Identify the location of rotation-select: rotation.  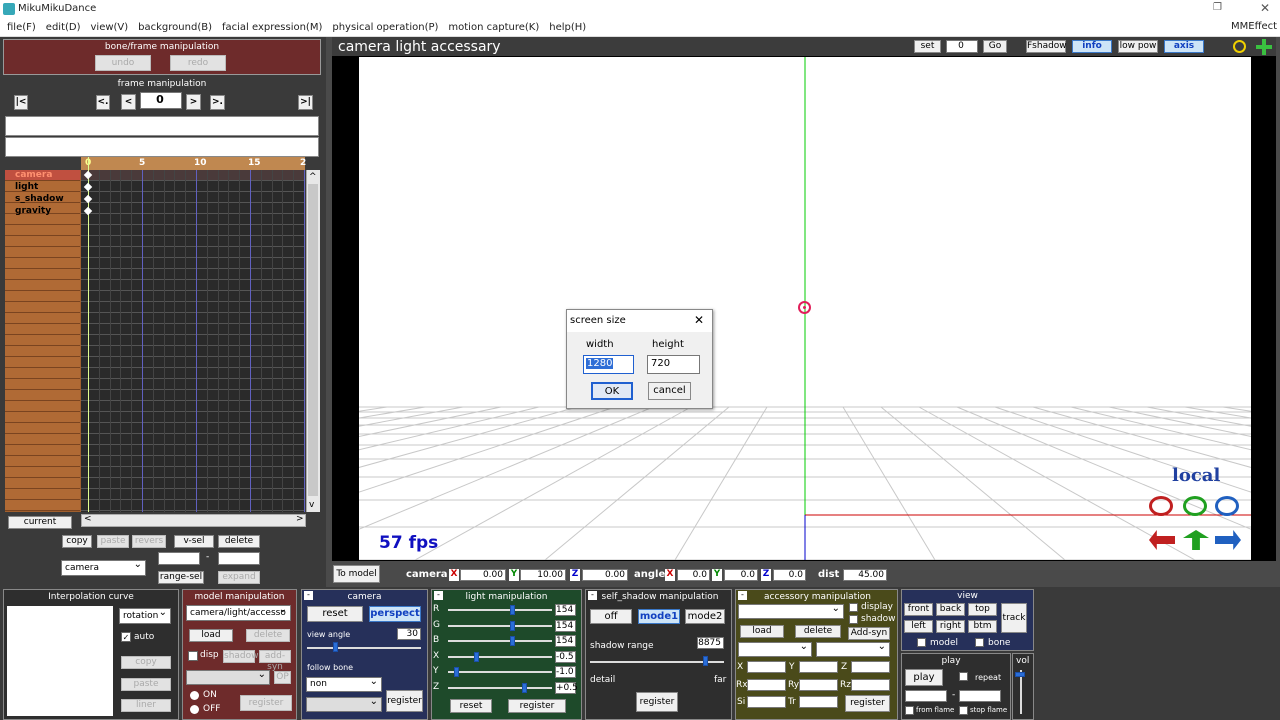
(145, 615).